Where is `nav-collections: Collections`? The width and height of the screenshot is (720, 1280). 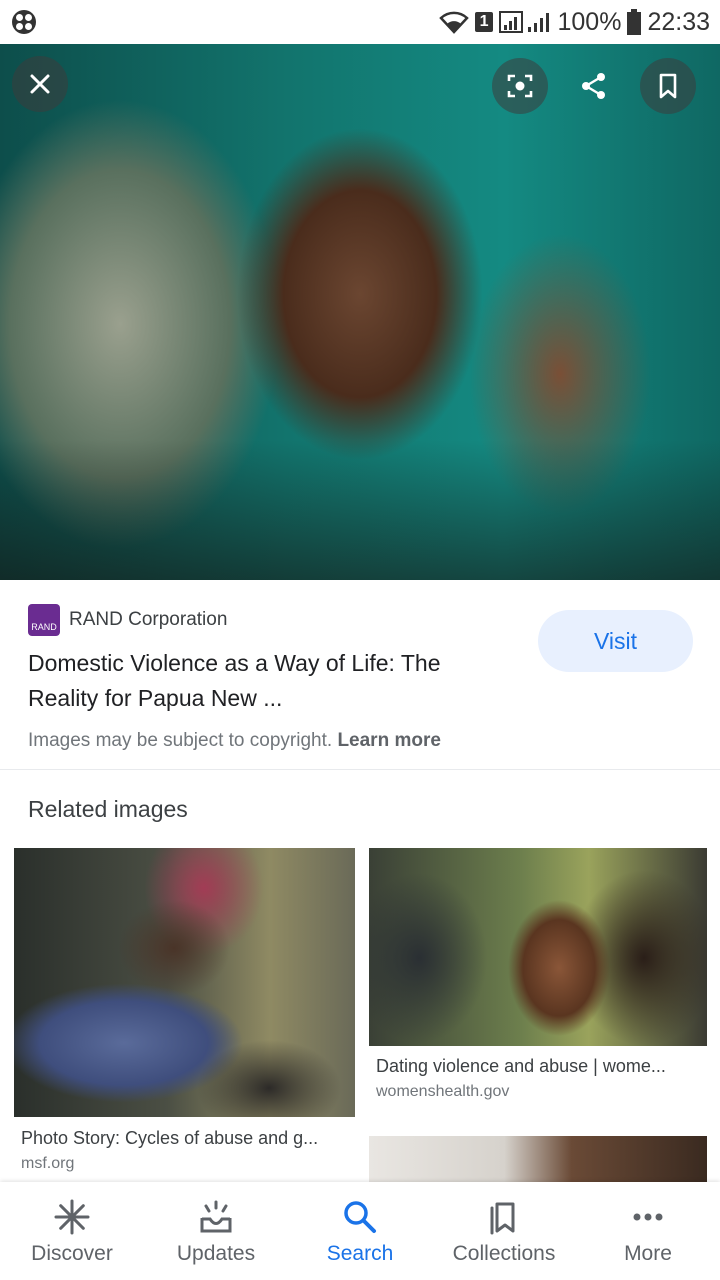
nav-collections: Collections is located at coordinates (504, 1231).